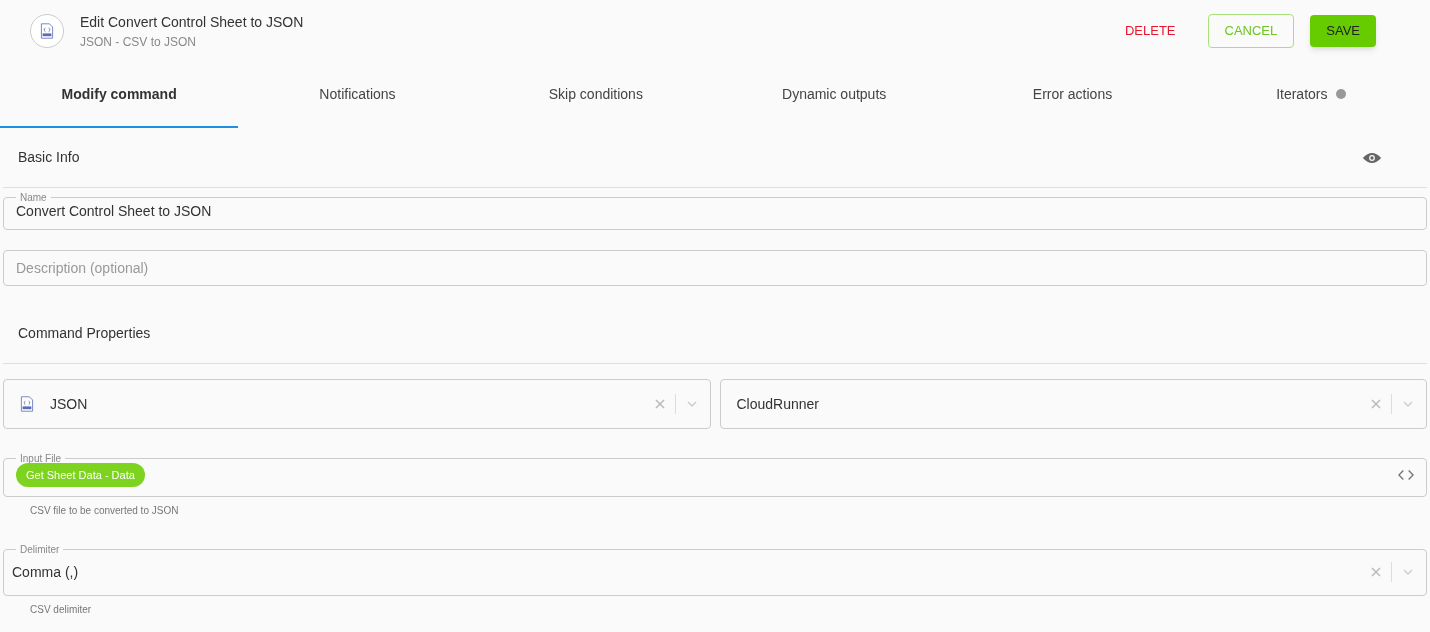 The width and height of the screenshot is (1430, 632). What do you see at coordinates (192, 22) in the screenshot?
I see `page-title: Edit Convert Control Sheet to JSON` at bounding box center [192, 22].